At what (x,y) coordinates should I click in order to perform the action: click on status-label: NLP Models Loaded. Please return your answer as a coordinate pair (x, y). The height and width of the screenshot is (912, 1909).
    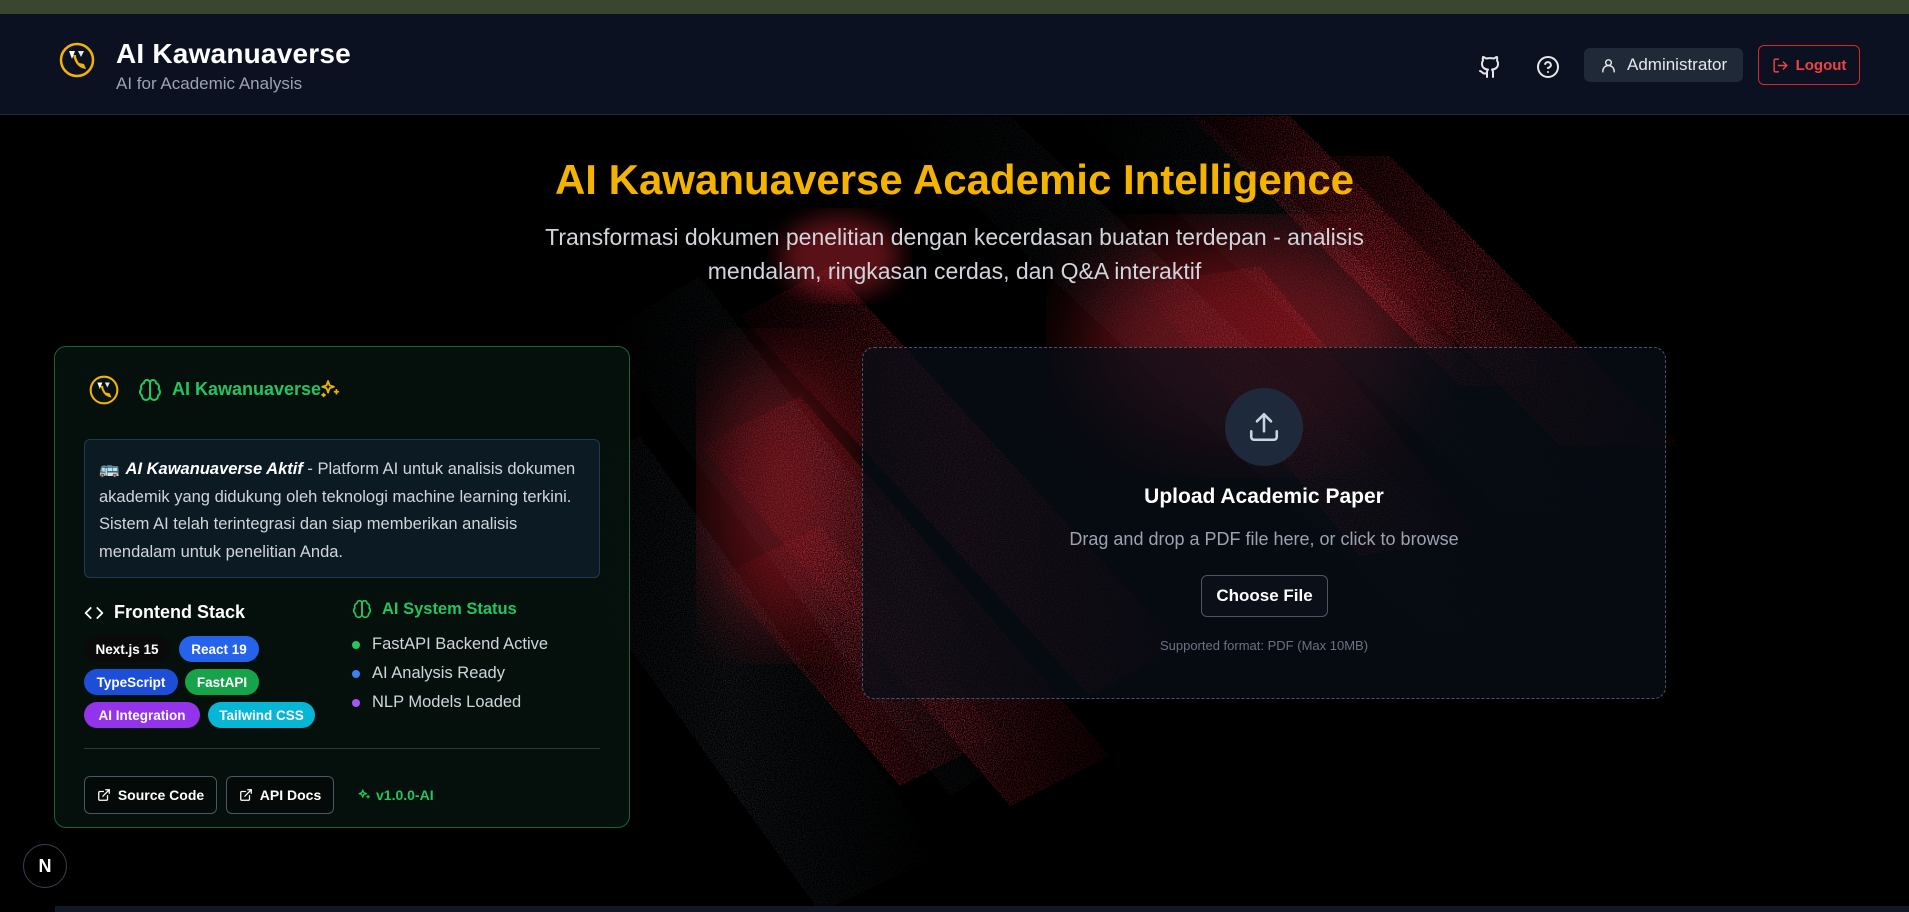
    Looking at the image, I should click on (447, 702).